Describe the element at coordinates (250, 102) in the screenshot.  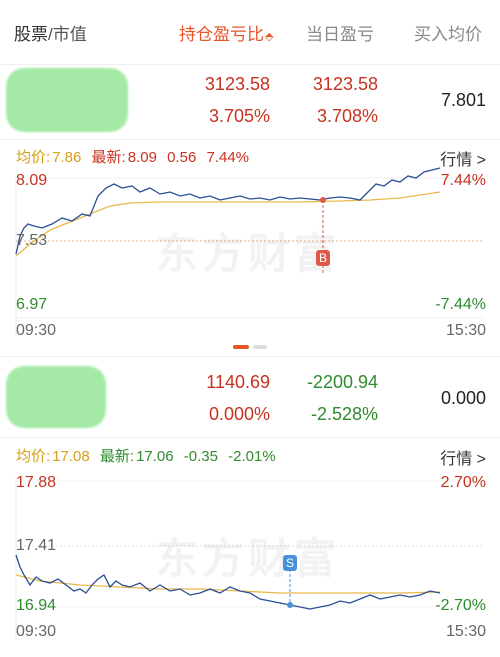
I see `holding-row-1: 3123.58 3.705% 3123.58 3.708% 7.801` at that location.